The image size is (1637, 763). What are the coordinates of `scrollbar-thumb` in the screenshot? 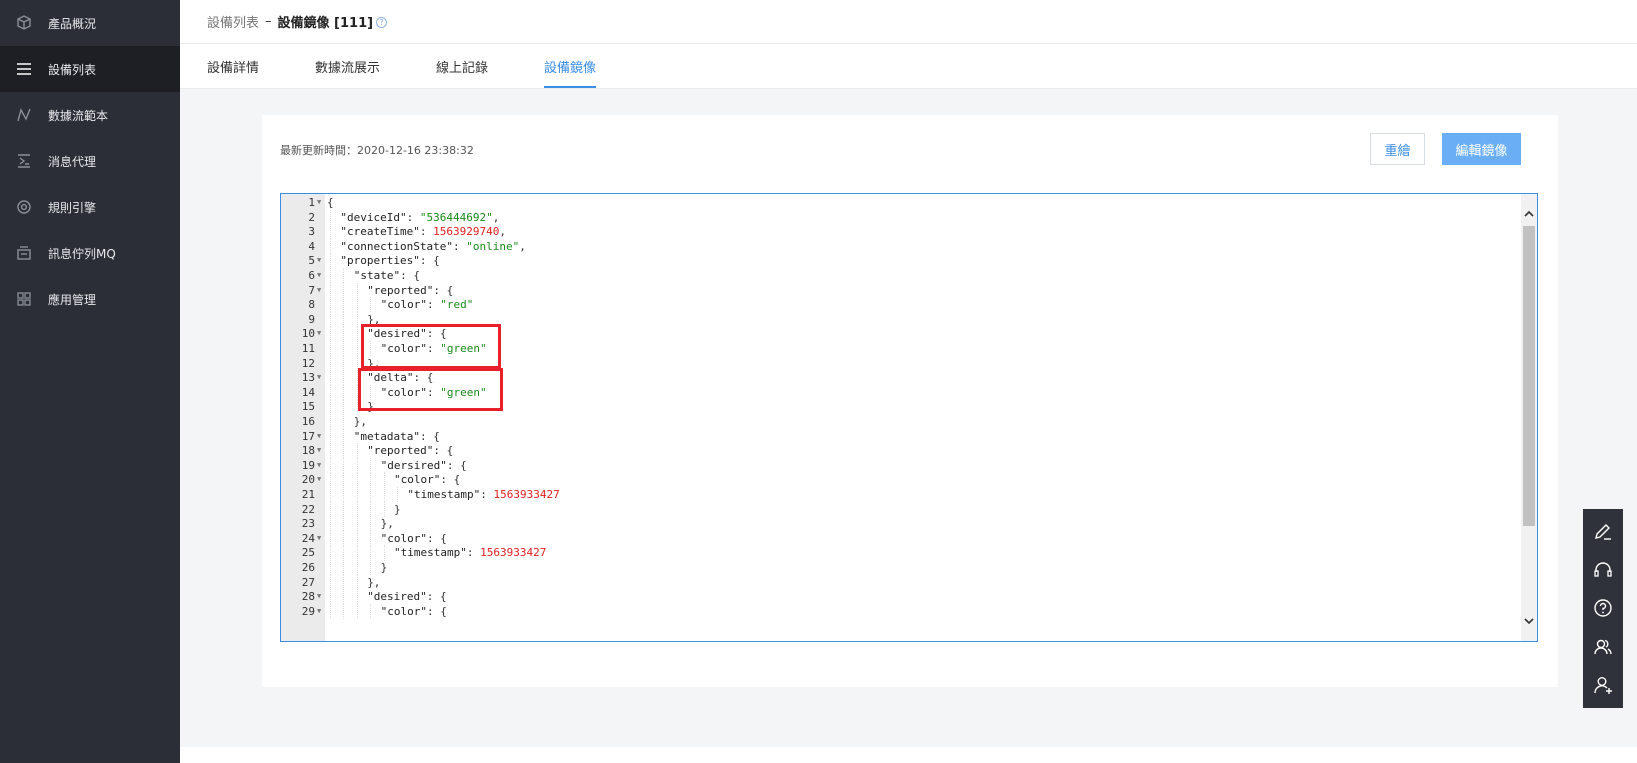 It's located at (1529, 376).